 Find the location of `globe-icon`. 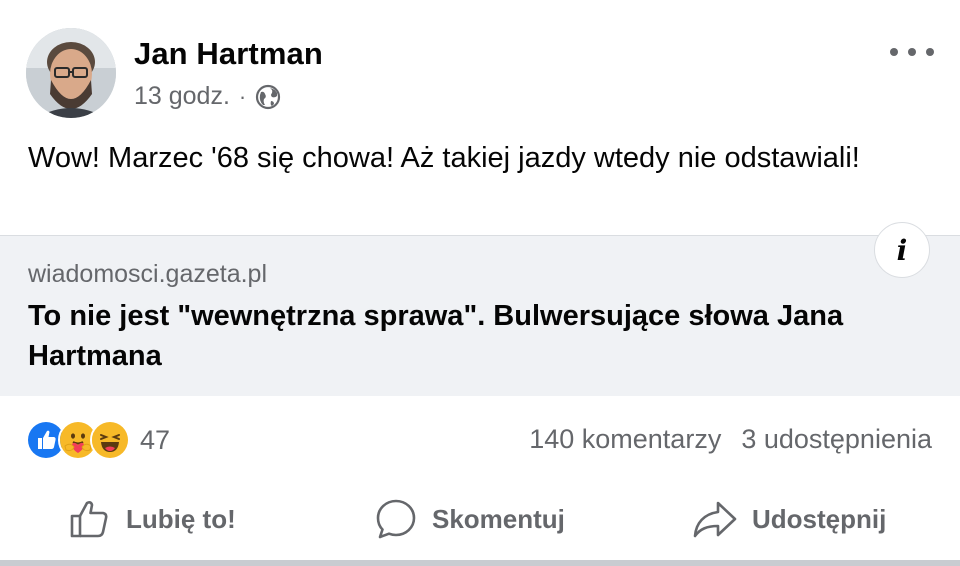

globe-icon is located at coordinates (268, 97).